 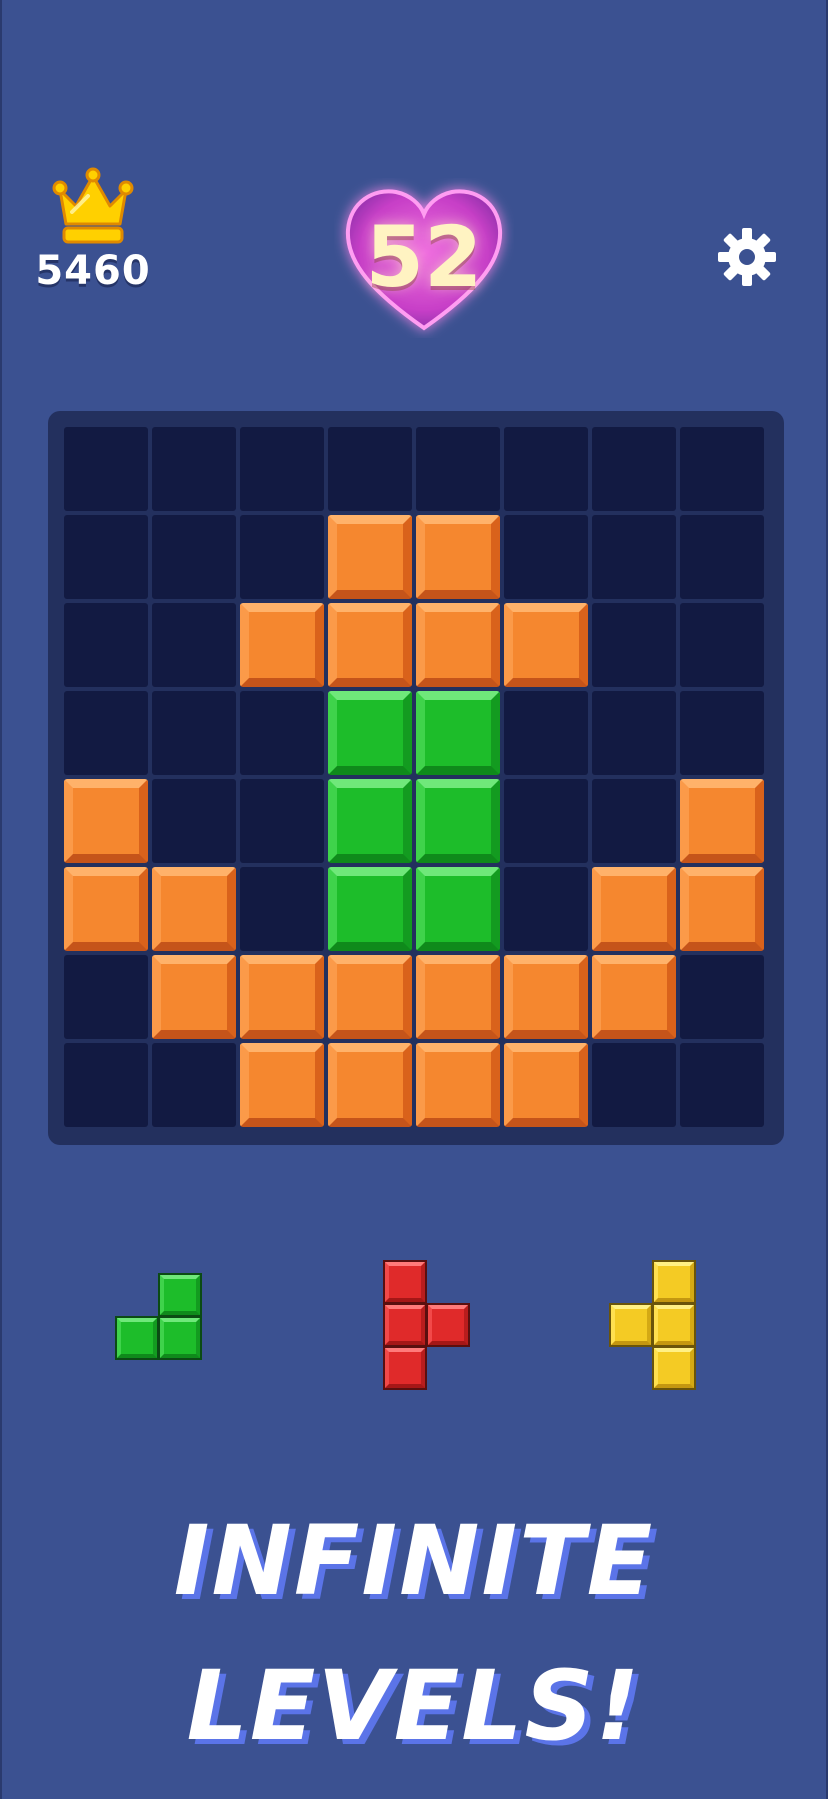 What do you see at coordinates (414, 1706) in the screenshot?
I see `tagline-line-2: LEVELS!` at bounding box center [414, 1706].